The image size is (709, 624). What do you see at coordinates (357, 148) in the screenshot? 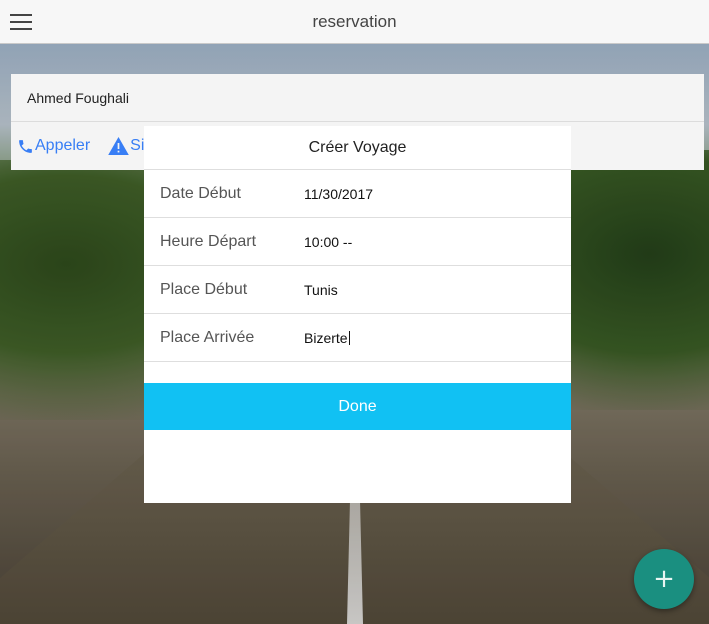
I see `modal-title: Créer Voyage` at bounding box center [357, 148].